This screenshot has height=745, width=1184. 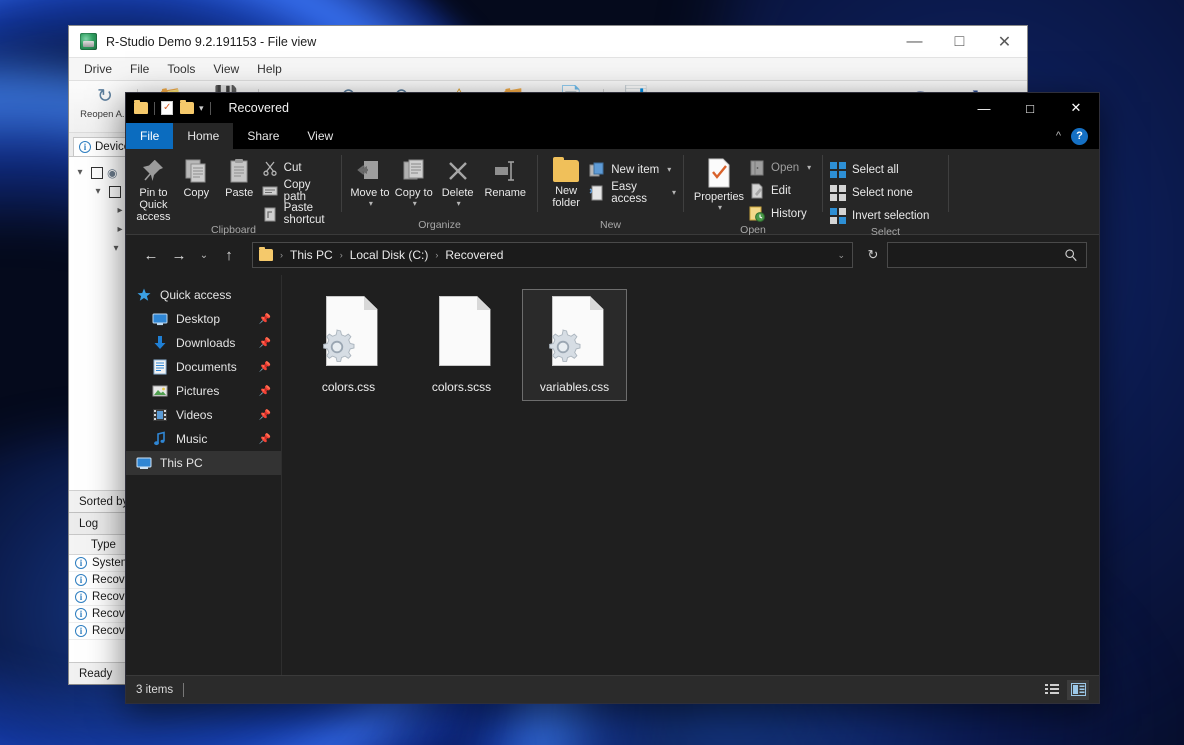 What do you see at coordinates (298, 214) in the screenshot?
I see `paste-shortcut-button: Paste shortcut` at bounding box center [298, 214].